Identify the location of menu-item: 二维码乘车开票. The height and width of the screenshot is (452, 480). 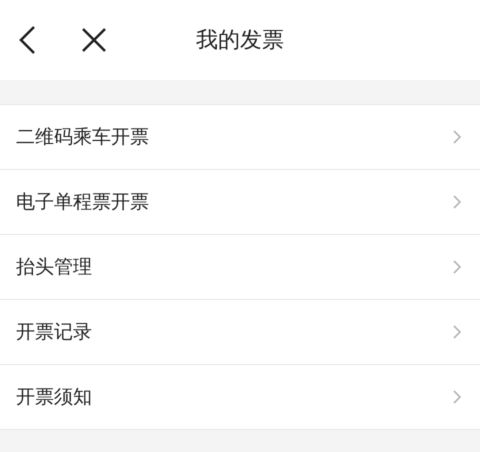
(240, 137).